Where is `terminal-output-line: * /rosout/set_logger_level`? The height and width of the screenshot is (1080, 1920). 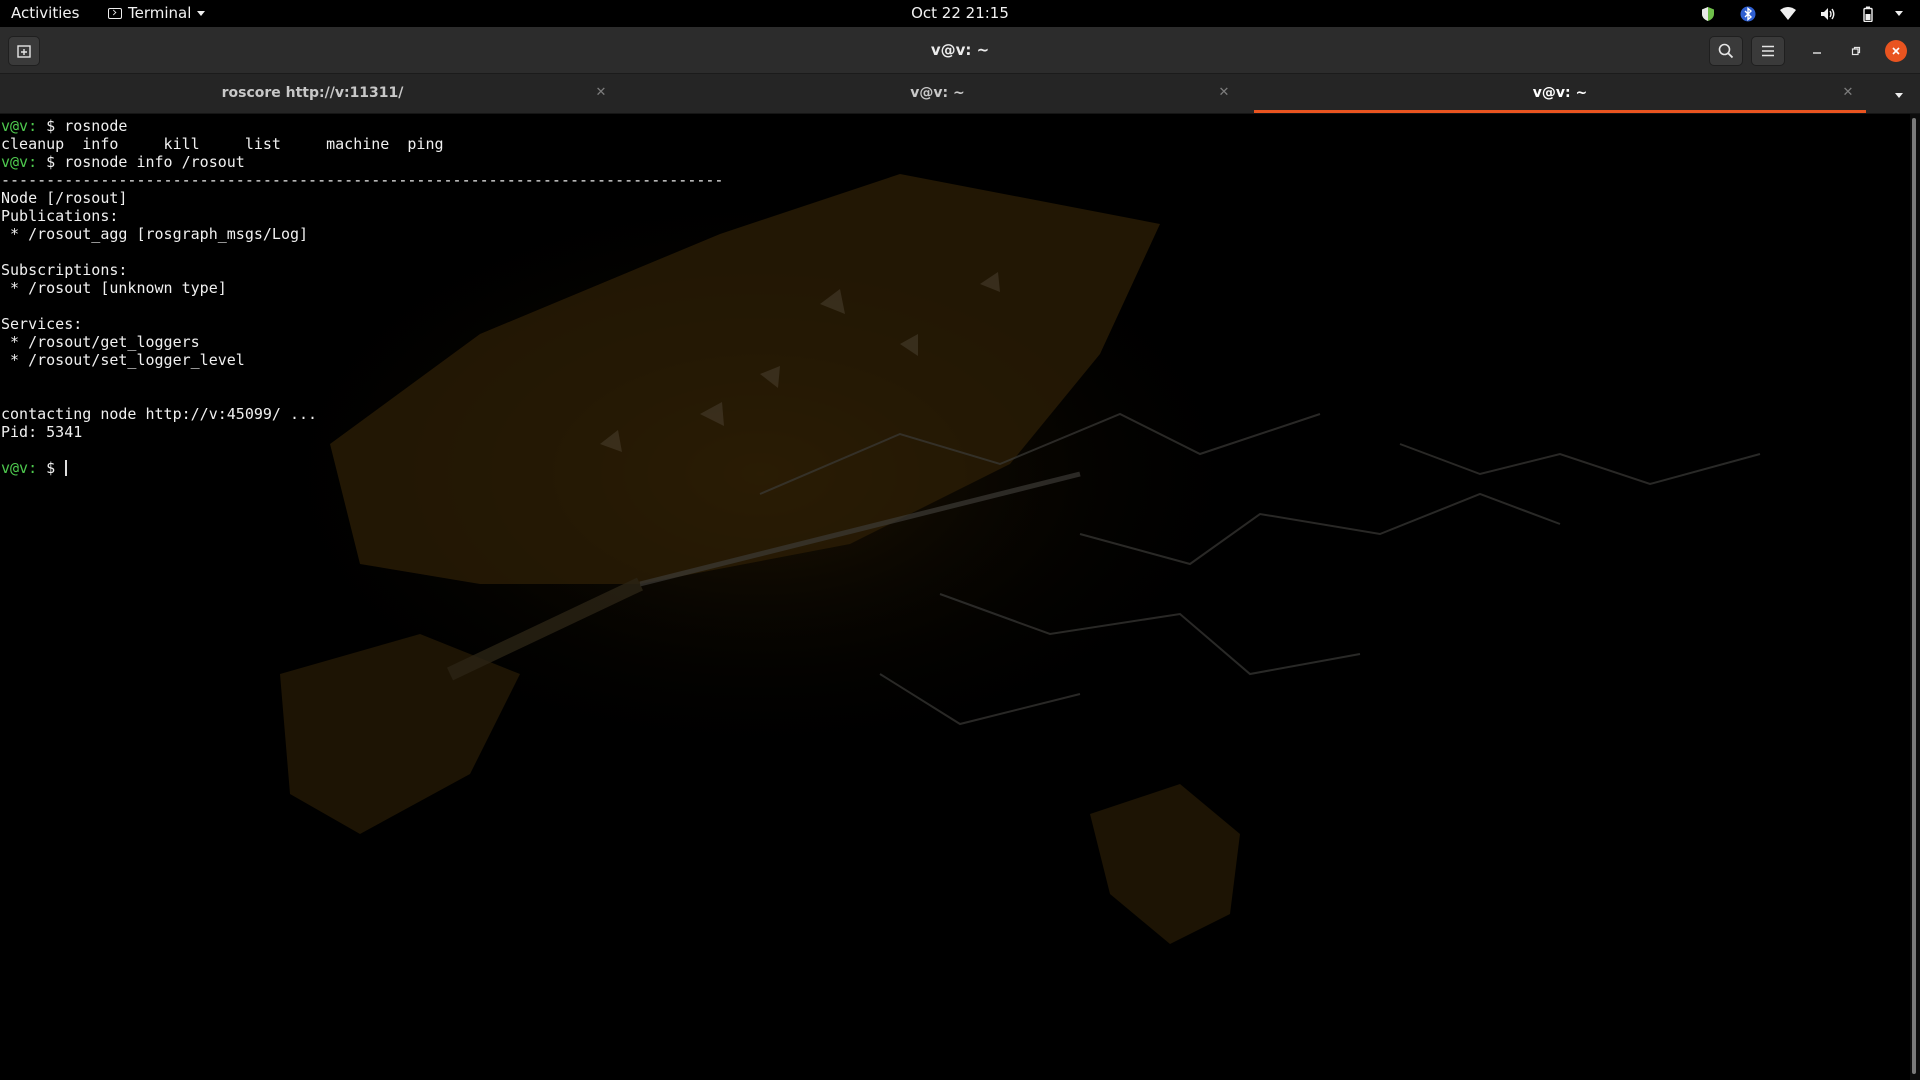 terminal-output-line: * /rosout/set_logger_level is located at coordinates (362, 360).